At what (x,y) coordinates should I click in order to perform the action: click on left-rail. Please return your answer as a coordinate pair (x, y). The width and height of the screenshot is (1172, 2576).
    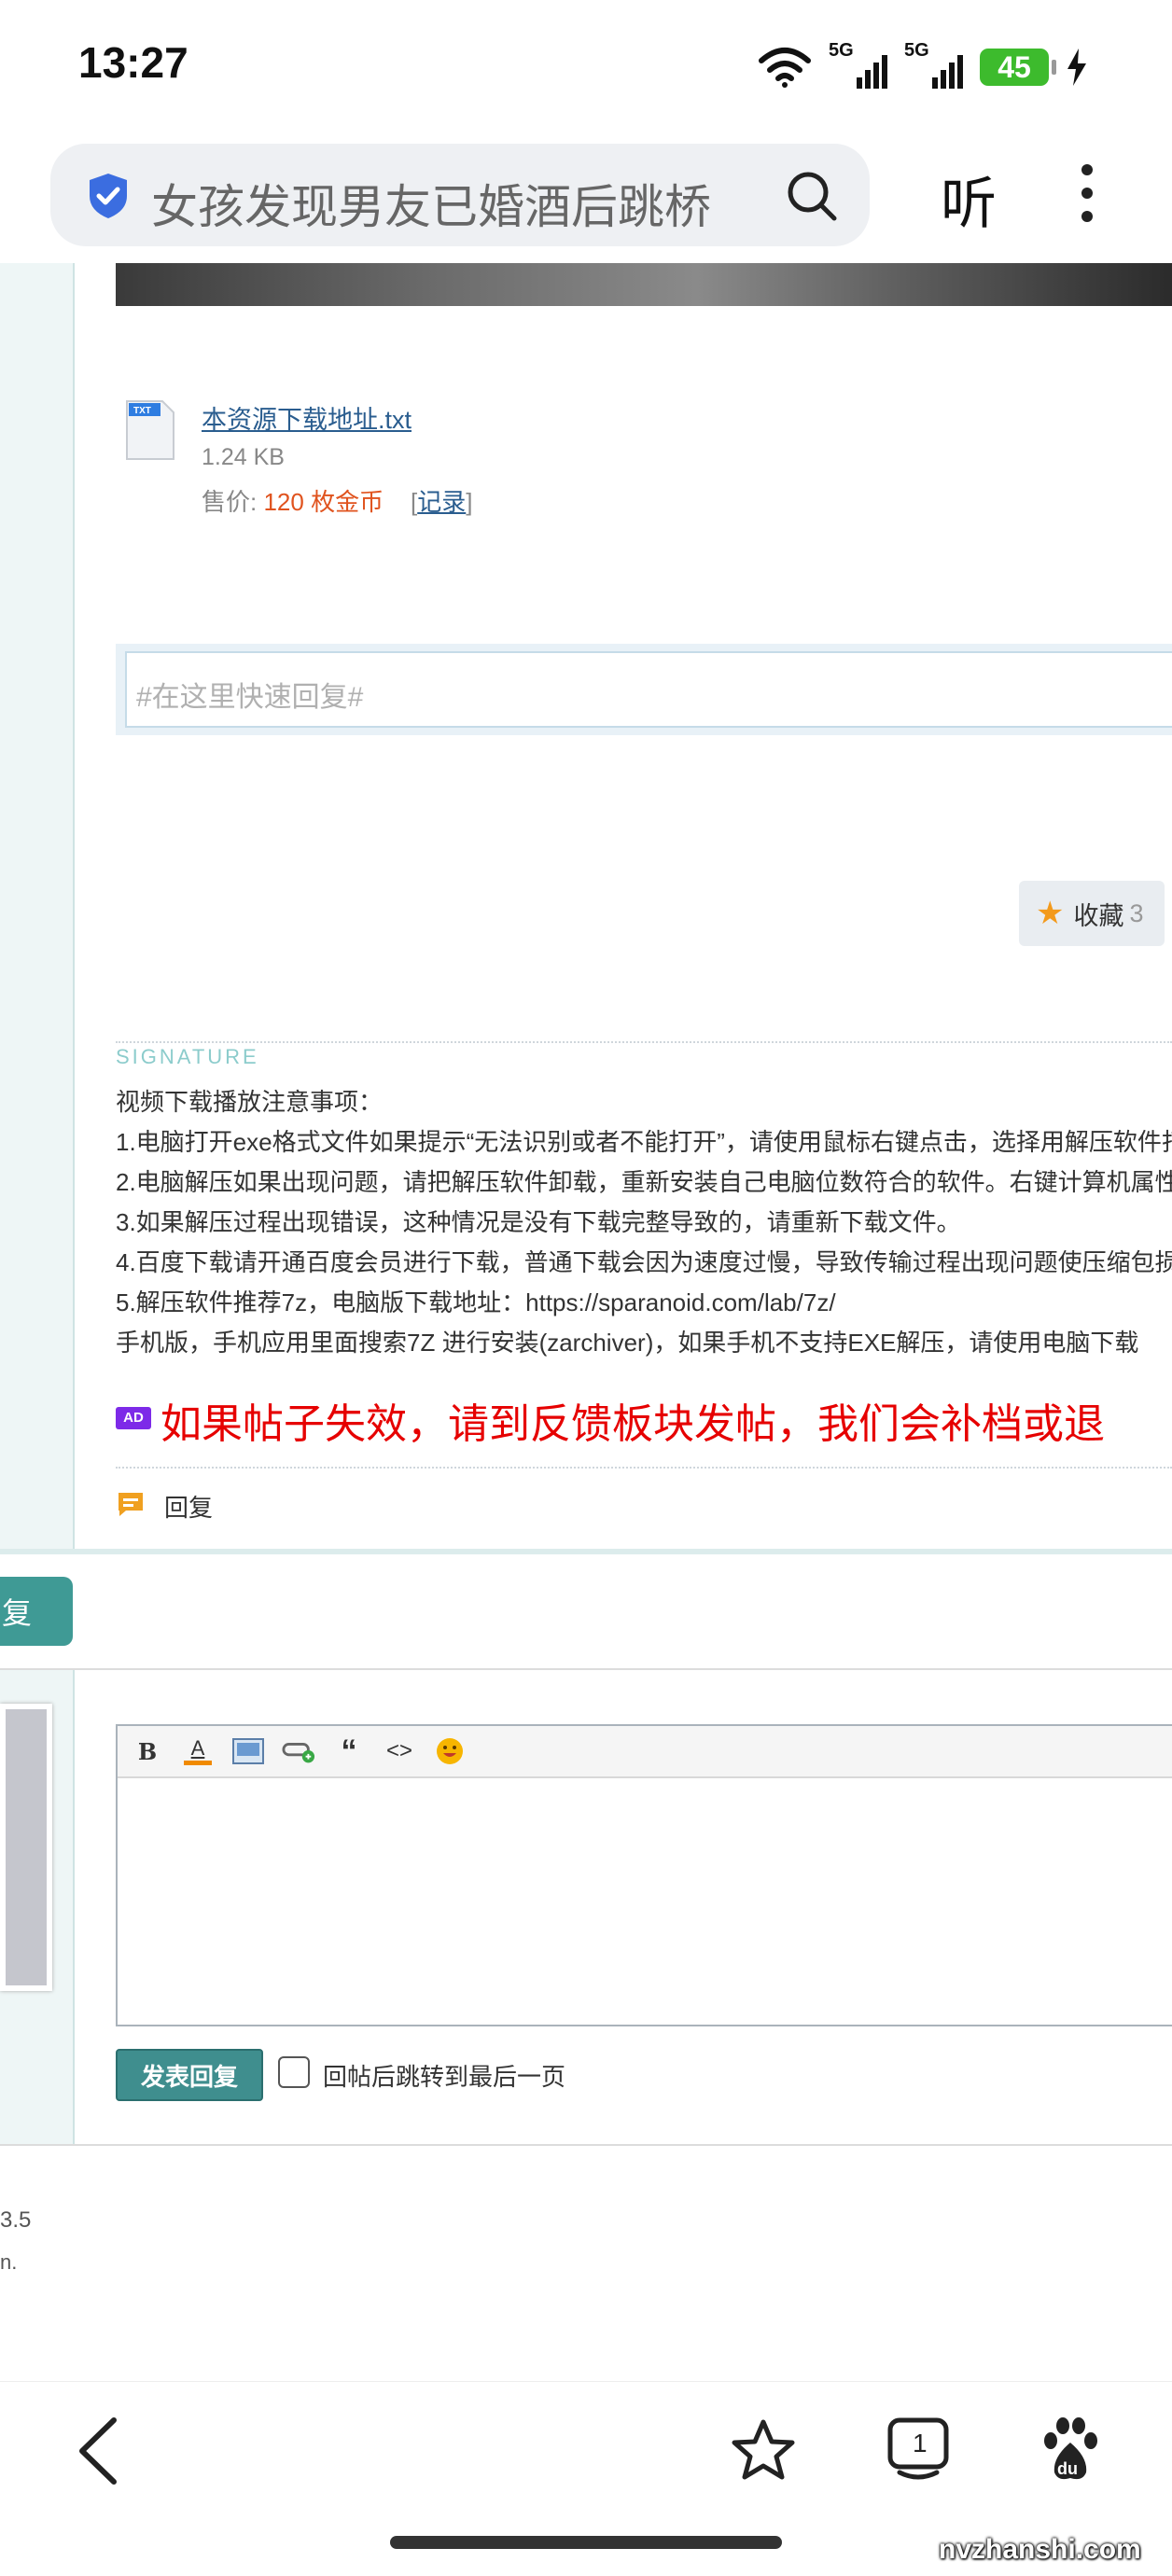
    Looking at the image, I should click on (37, 906).